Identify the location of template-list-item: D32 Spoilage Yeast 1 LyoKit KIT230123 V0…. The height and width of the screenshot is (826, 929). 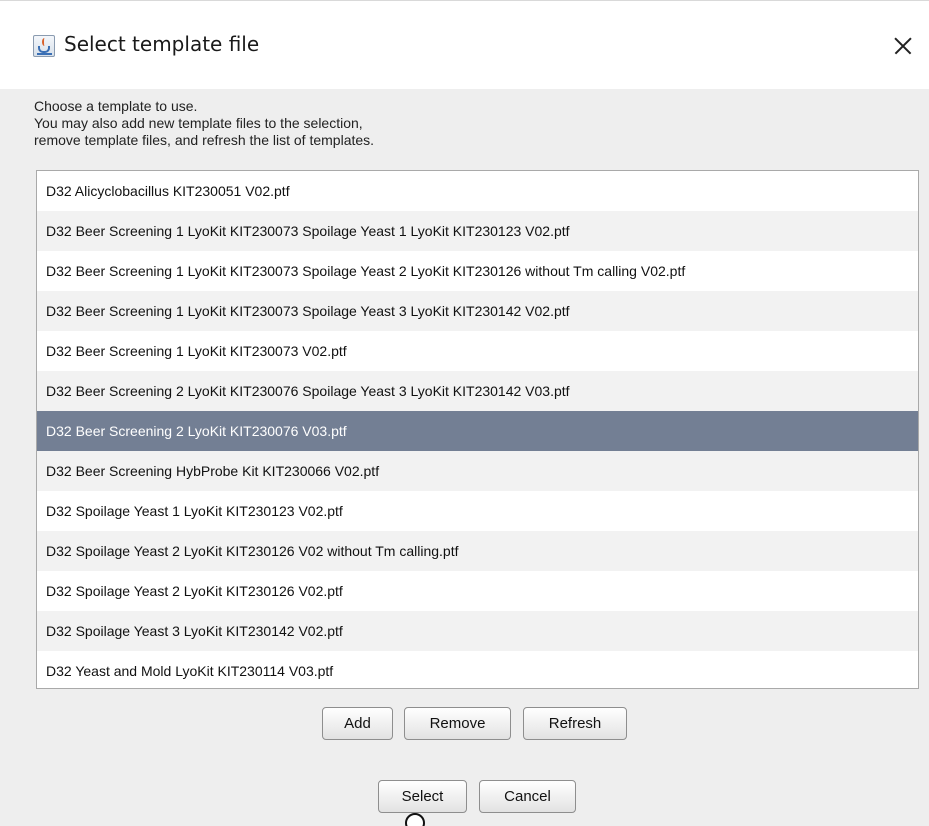
(477, 511).